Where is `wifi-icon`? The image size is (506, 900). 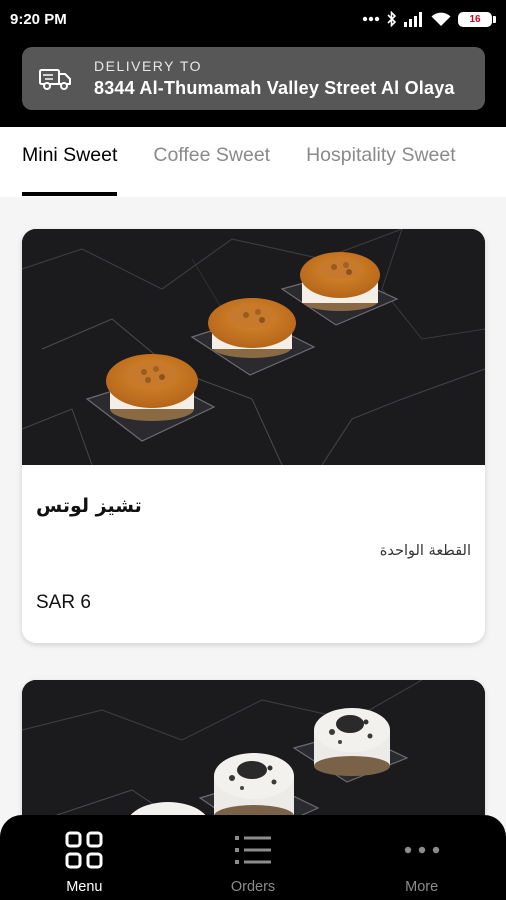
wifi-icon is located at coordinates (441, 19).